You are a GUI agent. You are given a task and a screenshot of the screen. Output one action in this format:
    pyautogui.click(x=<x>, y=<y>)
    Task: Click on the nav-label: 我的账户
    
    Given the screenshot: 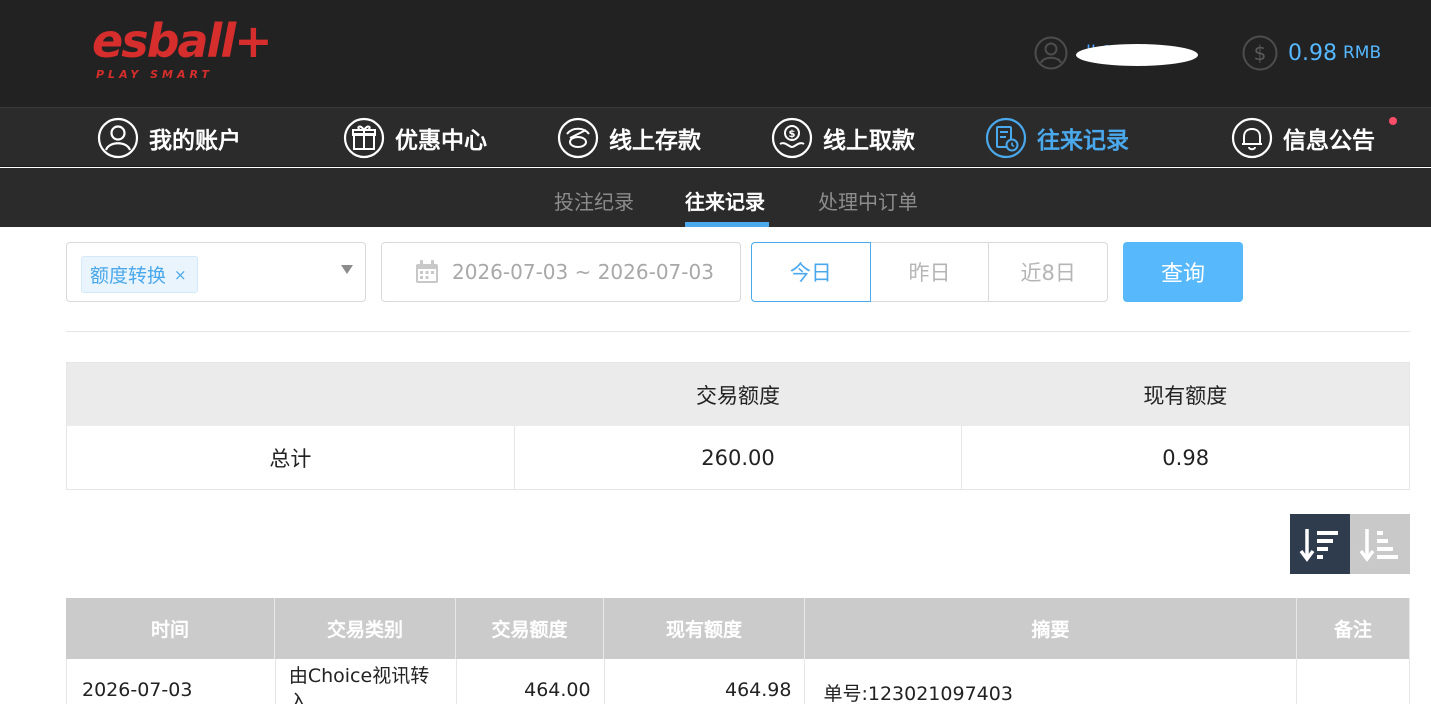 What is the action you would take?
    pyautogui.click(x=195, y=141)
    